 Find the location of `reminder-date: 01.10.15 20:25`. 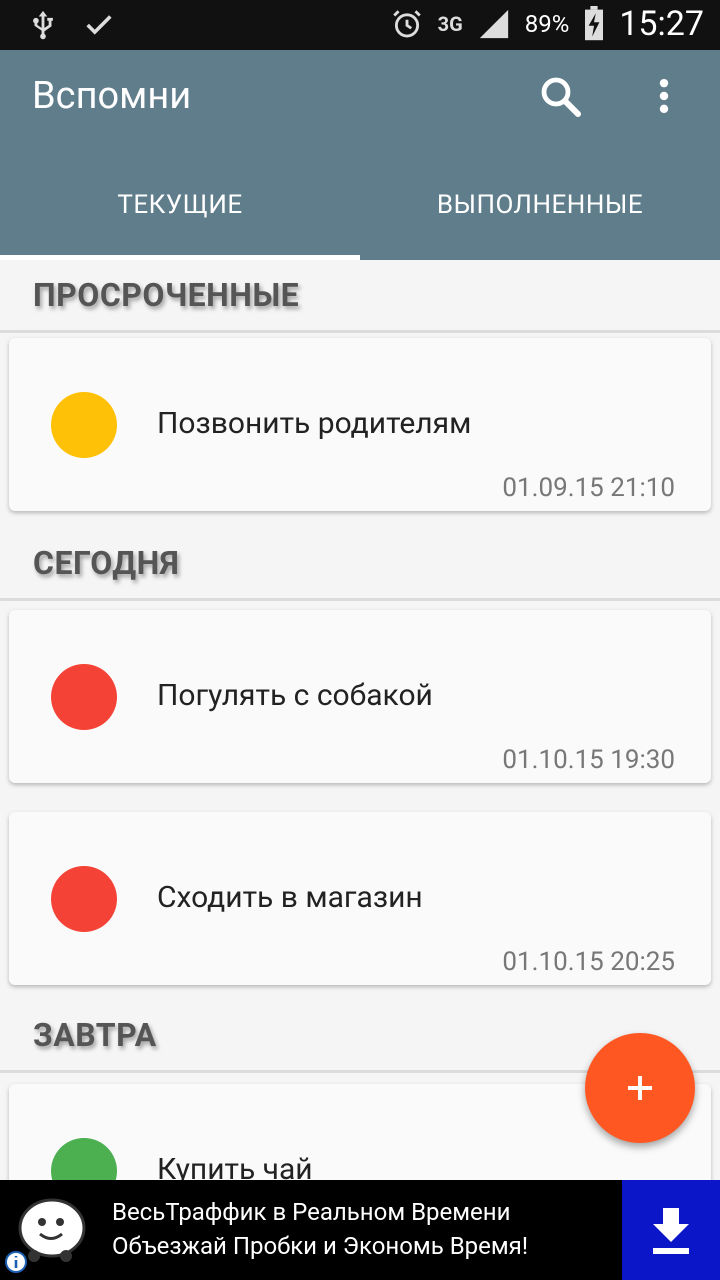

reminder-date: 01.10.15 20:25 is located at coordinates (588, 962).